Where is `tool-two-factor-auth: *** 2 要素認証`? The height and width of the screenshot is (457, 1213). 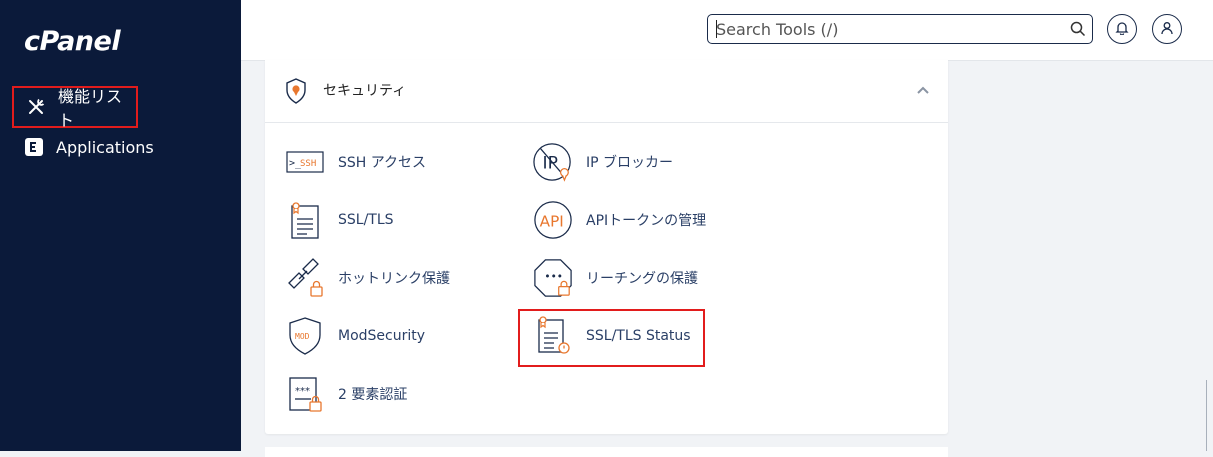 tool-two-factor-auth: *** 2 要素認証 is located at coordinates (346, 394).